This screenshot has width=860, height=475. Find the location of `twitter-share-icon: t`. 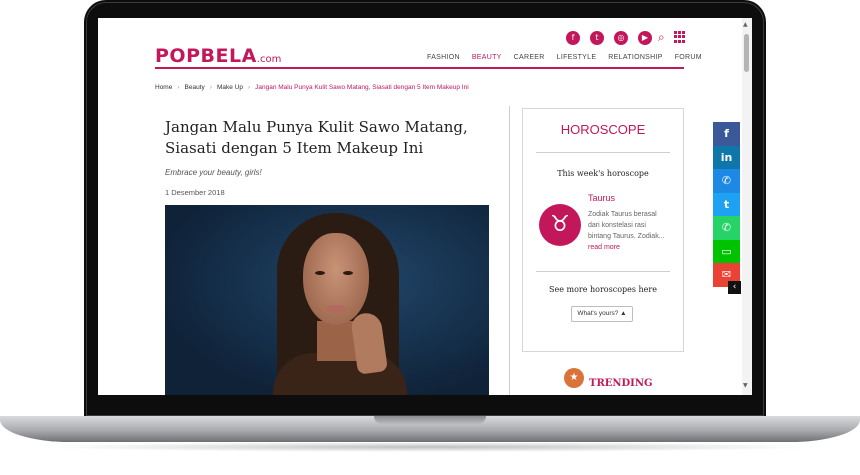

twitter-share-icon: t is located at coordinates (726, 204).